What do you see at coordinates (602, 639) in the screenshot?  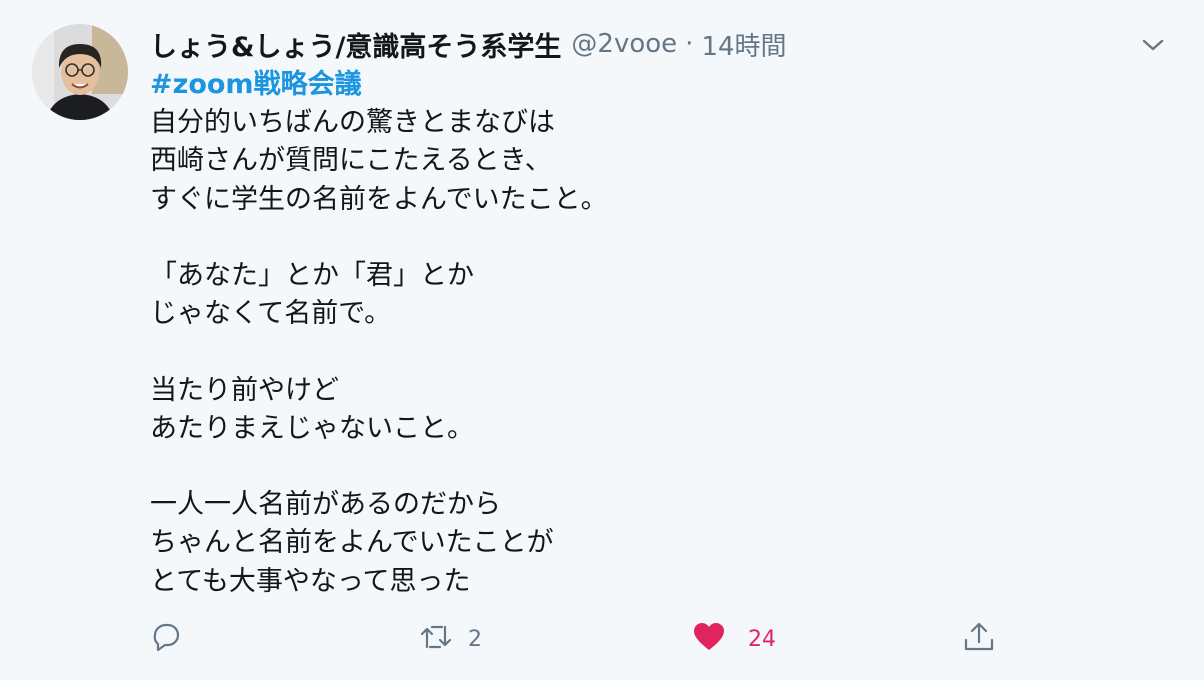 I see `tweet-actions: 2 24` at bounding box center [602, 639].